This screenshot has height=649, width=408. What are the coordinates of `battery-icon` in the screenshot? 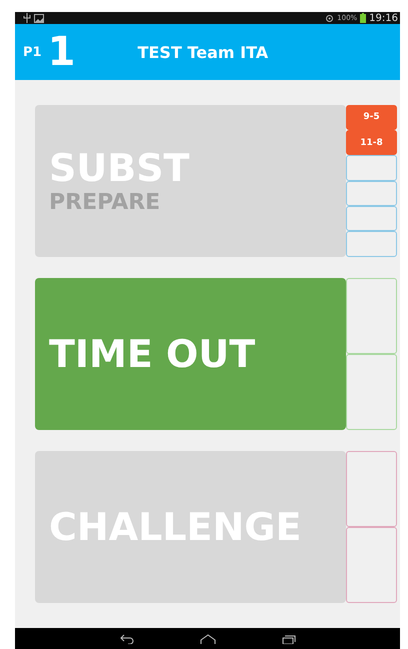 It's located at (363, 18).